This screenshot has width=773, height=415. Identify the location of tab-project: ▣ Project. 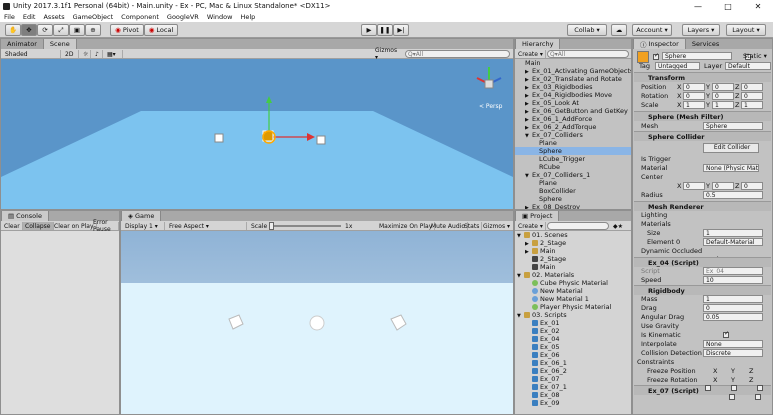
(537, 216).